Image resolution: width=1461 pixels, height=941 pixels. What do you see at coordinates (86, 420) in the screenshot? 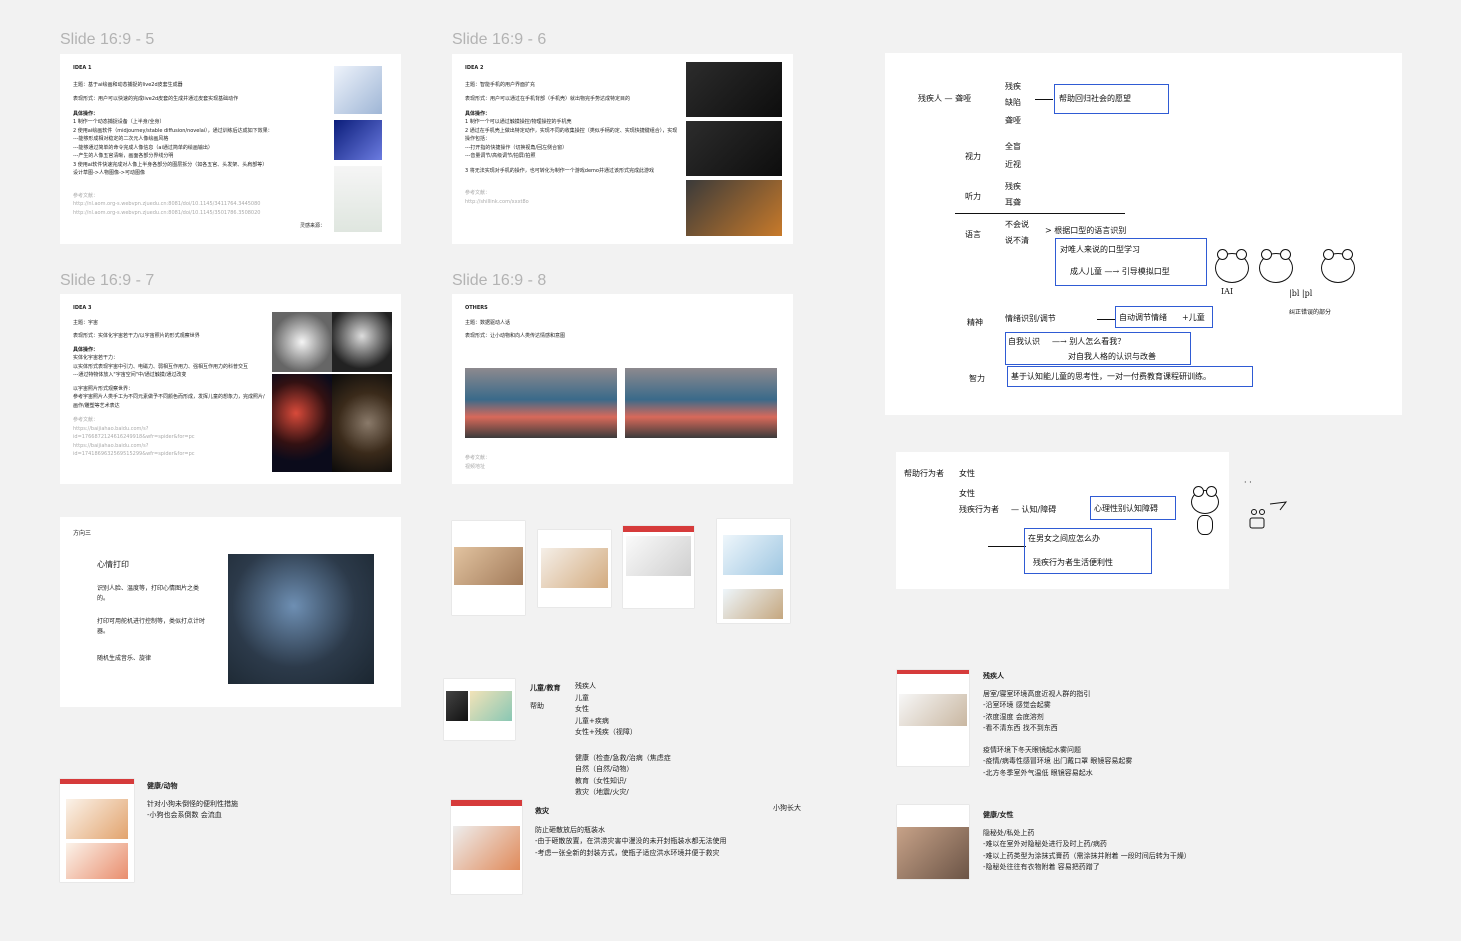
I see `ref-label: 参考文献：` at bounding box center [86, 420].